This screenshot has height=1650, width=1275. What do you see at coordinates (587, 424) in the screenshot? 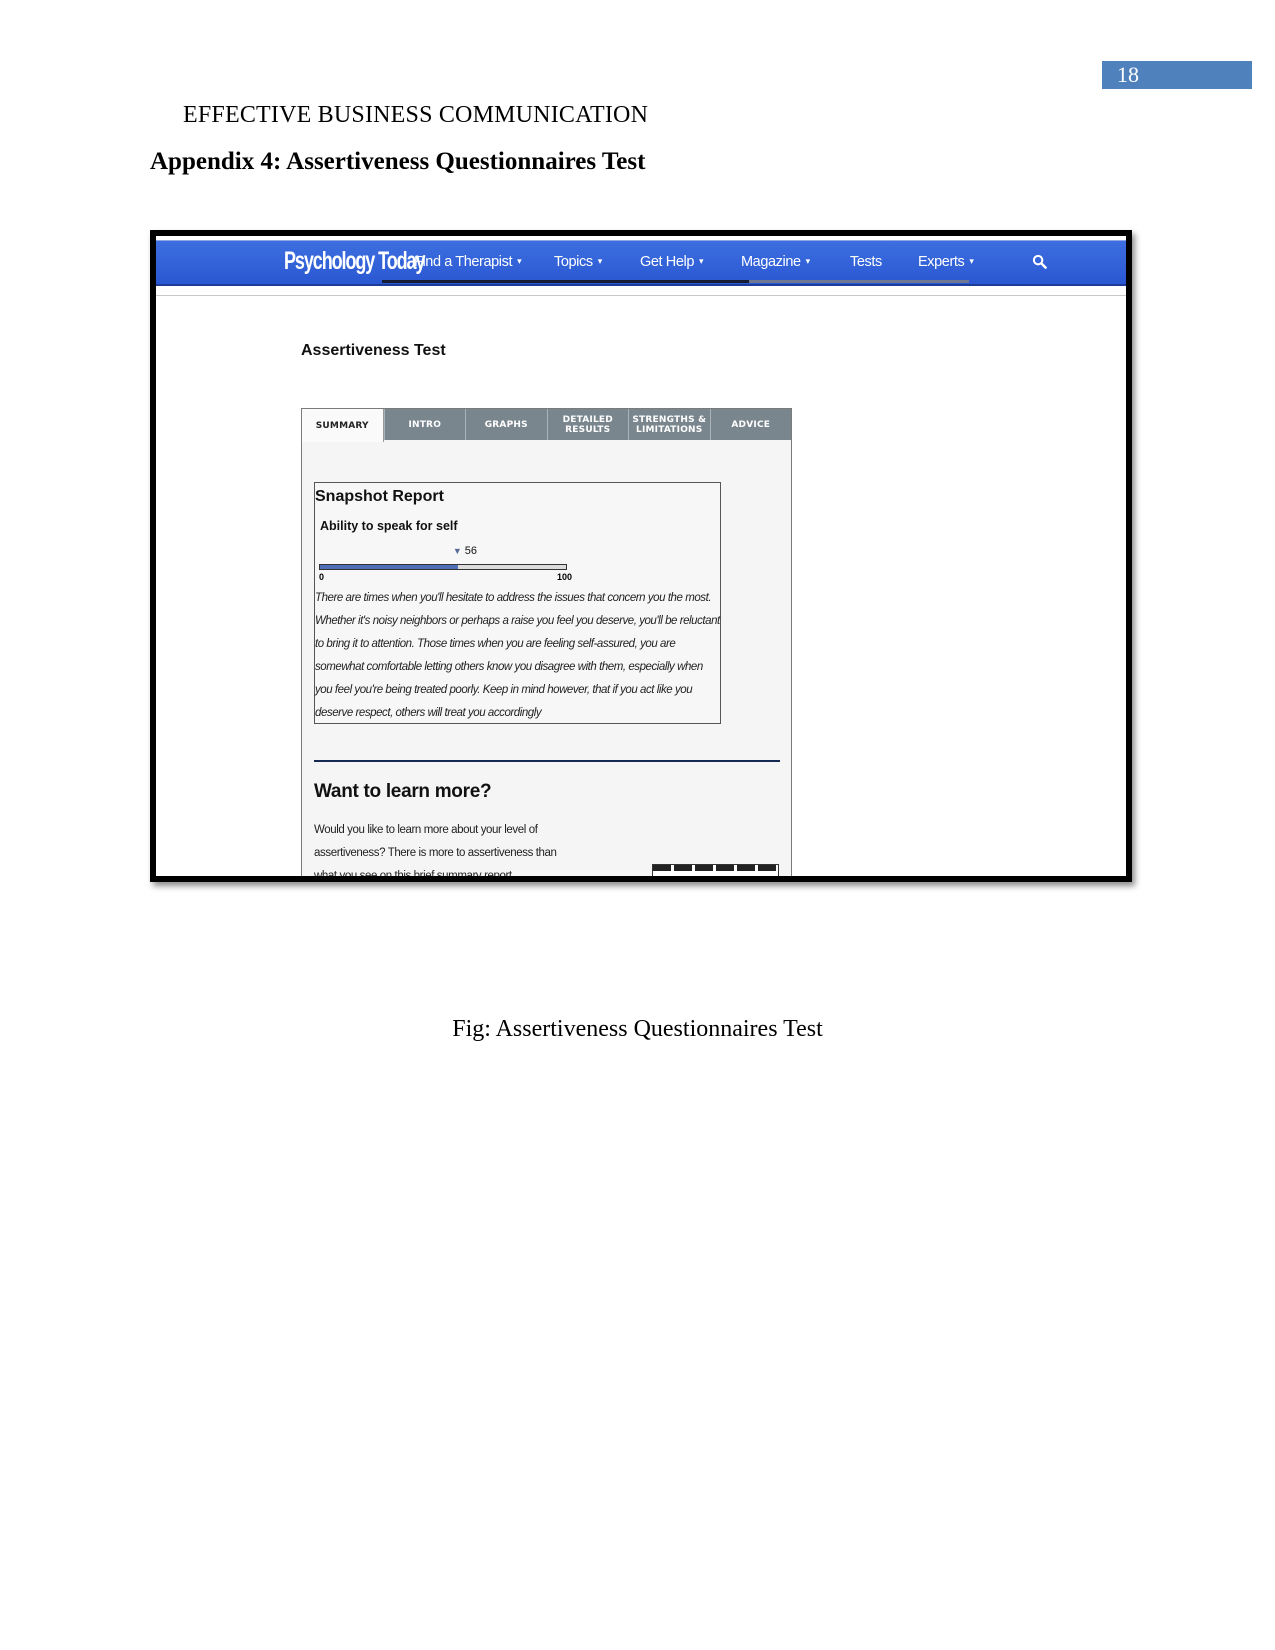
I see `tab-detailed-results: DETAILED RESULTS` at bounding box center [587, 424].